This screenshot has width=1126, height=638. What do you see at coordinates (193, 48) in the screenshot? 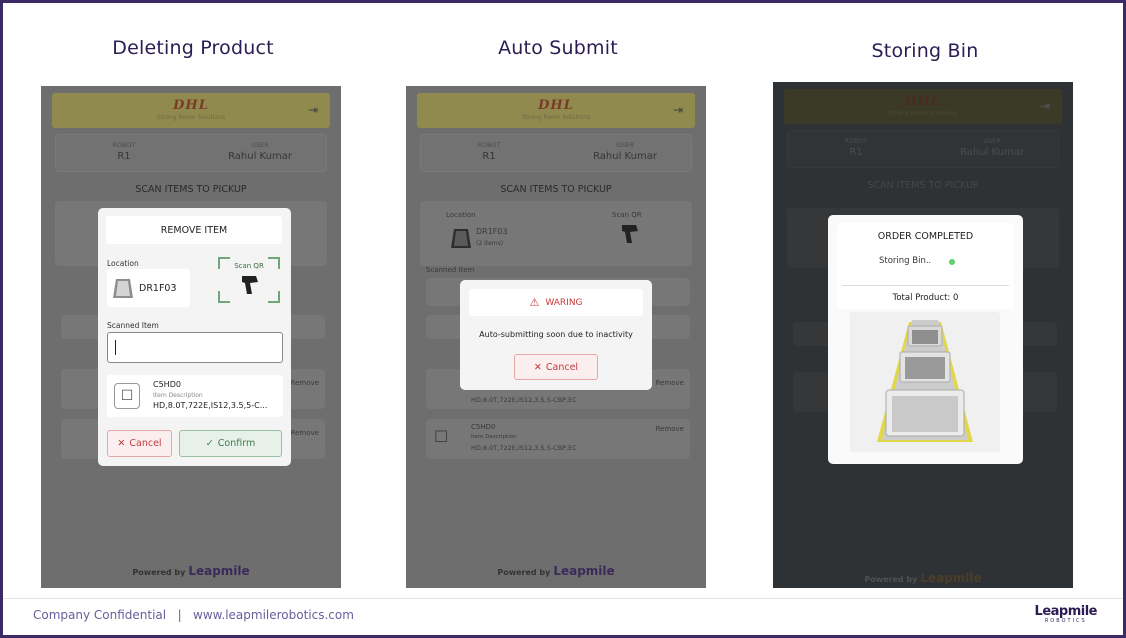
I see `panel-title-deleting: Deleting Product` at bounding box center [193, 48].